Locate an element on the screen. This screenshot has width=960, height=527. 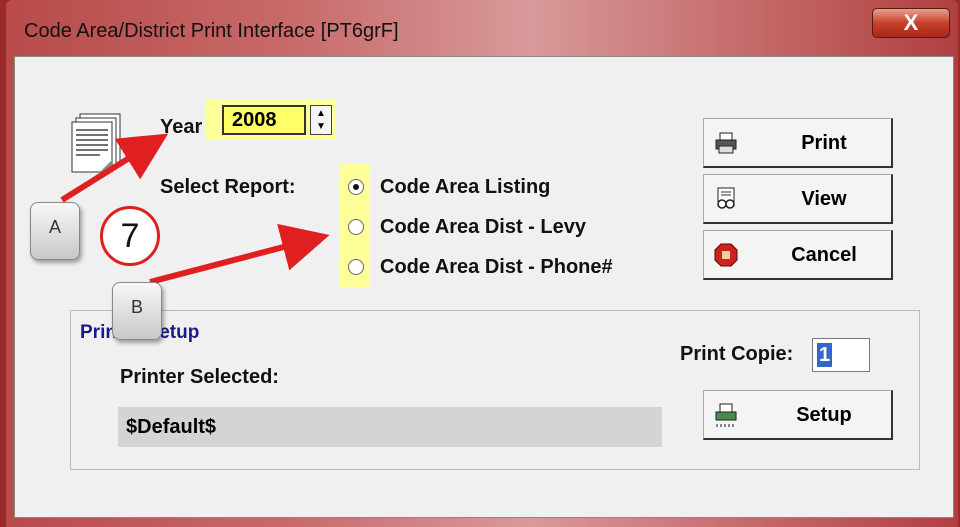
annotation-arrows is located at coordinates (195, 209).